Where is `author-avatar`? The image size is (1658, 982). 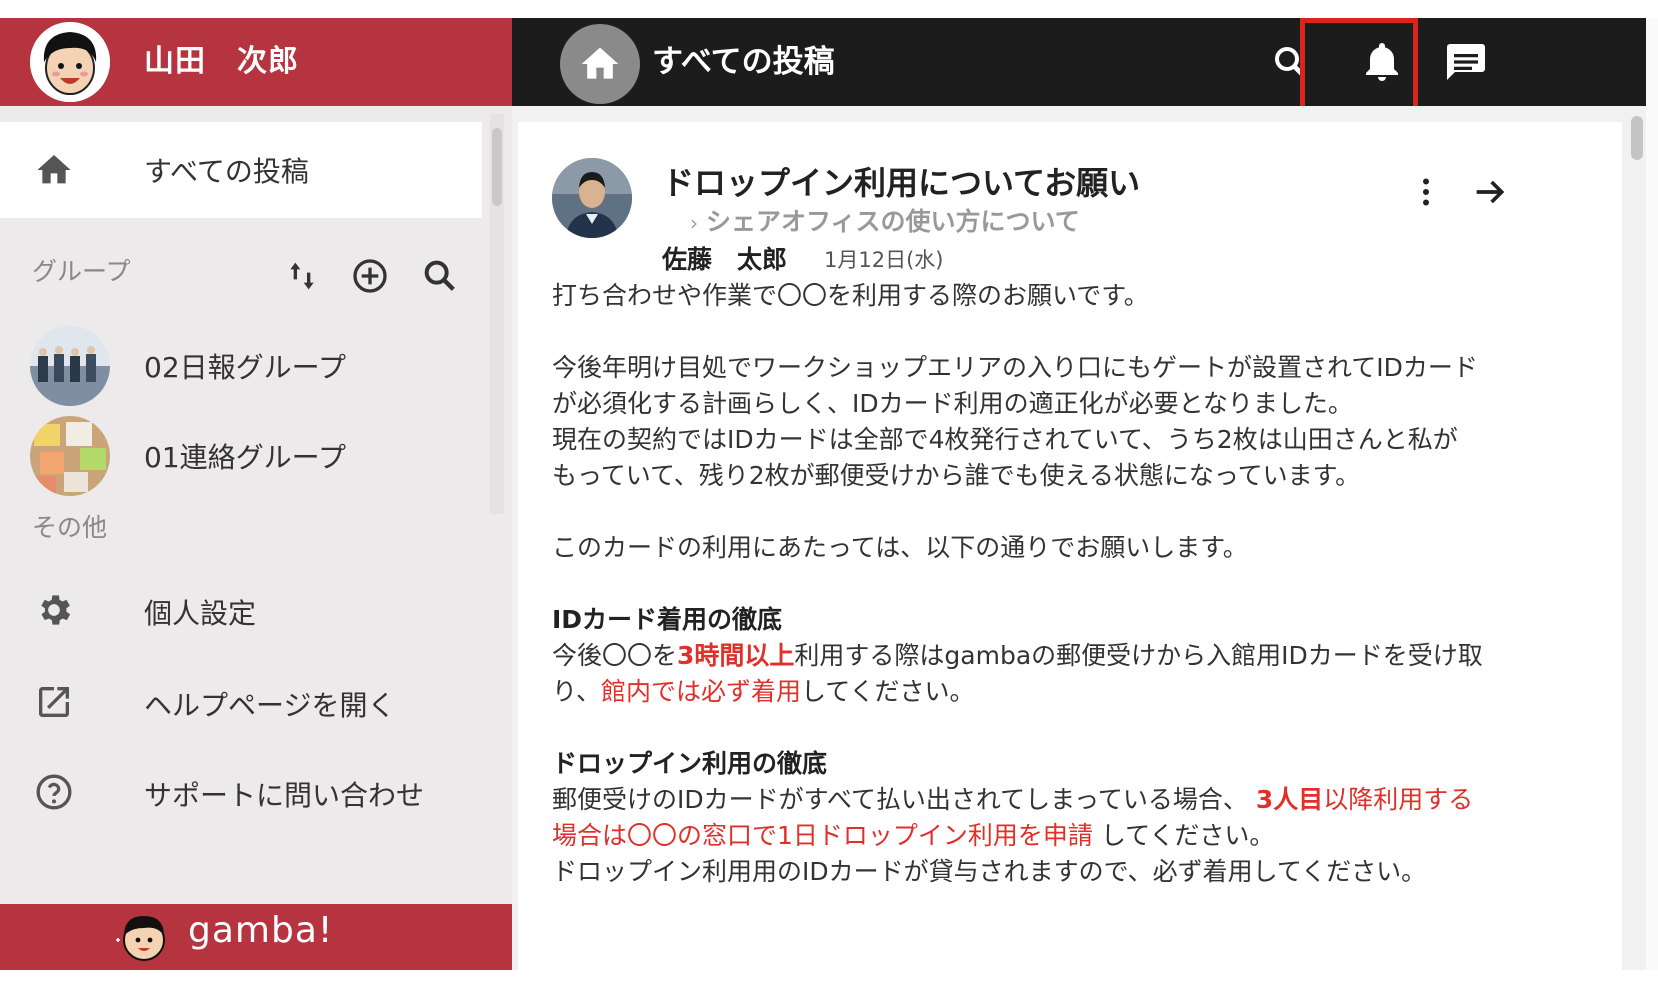
author-avatar is located at coordinates (592, 198).